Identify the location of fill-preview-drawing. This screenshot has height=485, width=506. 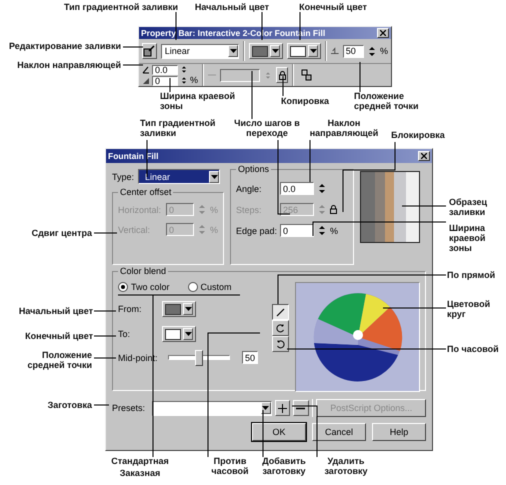
(390, 207).